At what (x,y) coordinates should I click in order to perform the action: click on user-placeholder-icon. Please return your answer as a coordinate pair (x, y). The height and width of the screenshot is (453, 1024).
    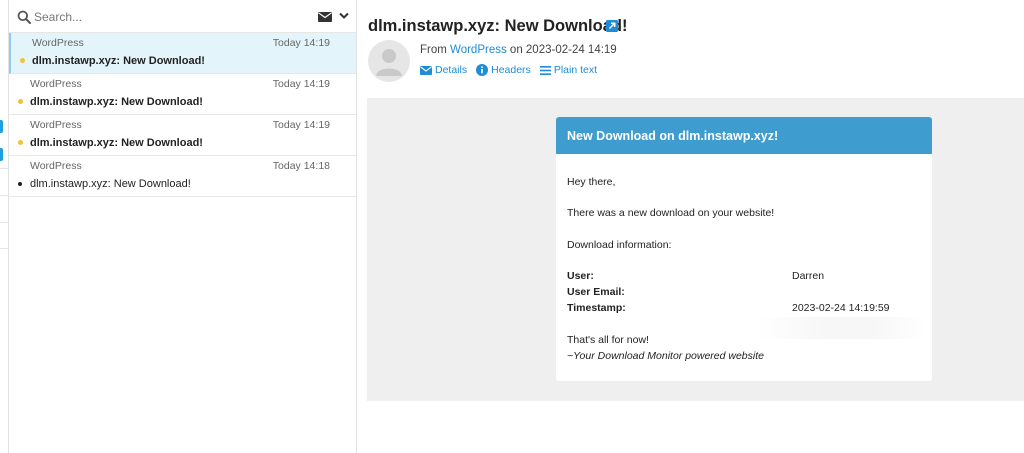
    Looking at the image, I should click on (389, 62).